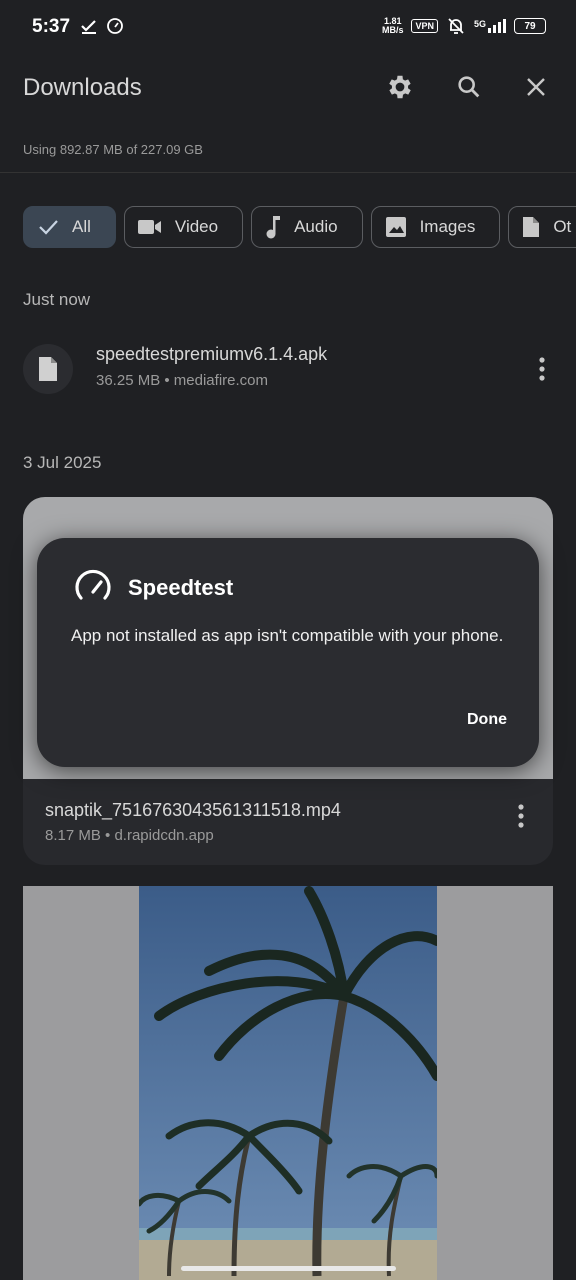 The image size is (576, 1280). What do you see at coordinates (288, 88) in the screenshot?
I see `app-bar: Downloads` at bounding box center [288, 88].